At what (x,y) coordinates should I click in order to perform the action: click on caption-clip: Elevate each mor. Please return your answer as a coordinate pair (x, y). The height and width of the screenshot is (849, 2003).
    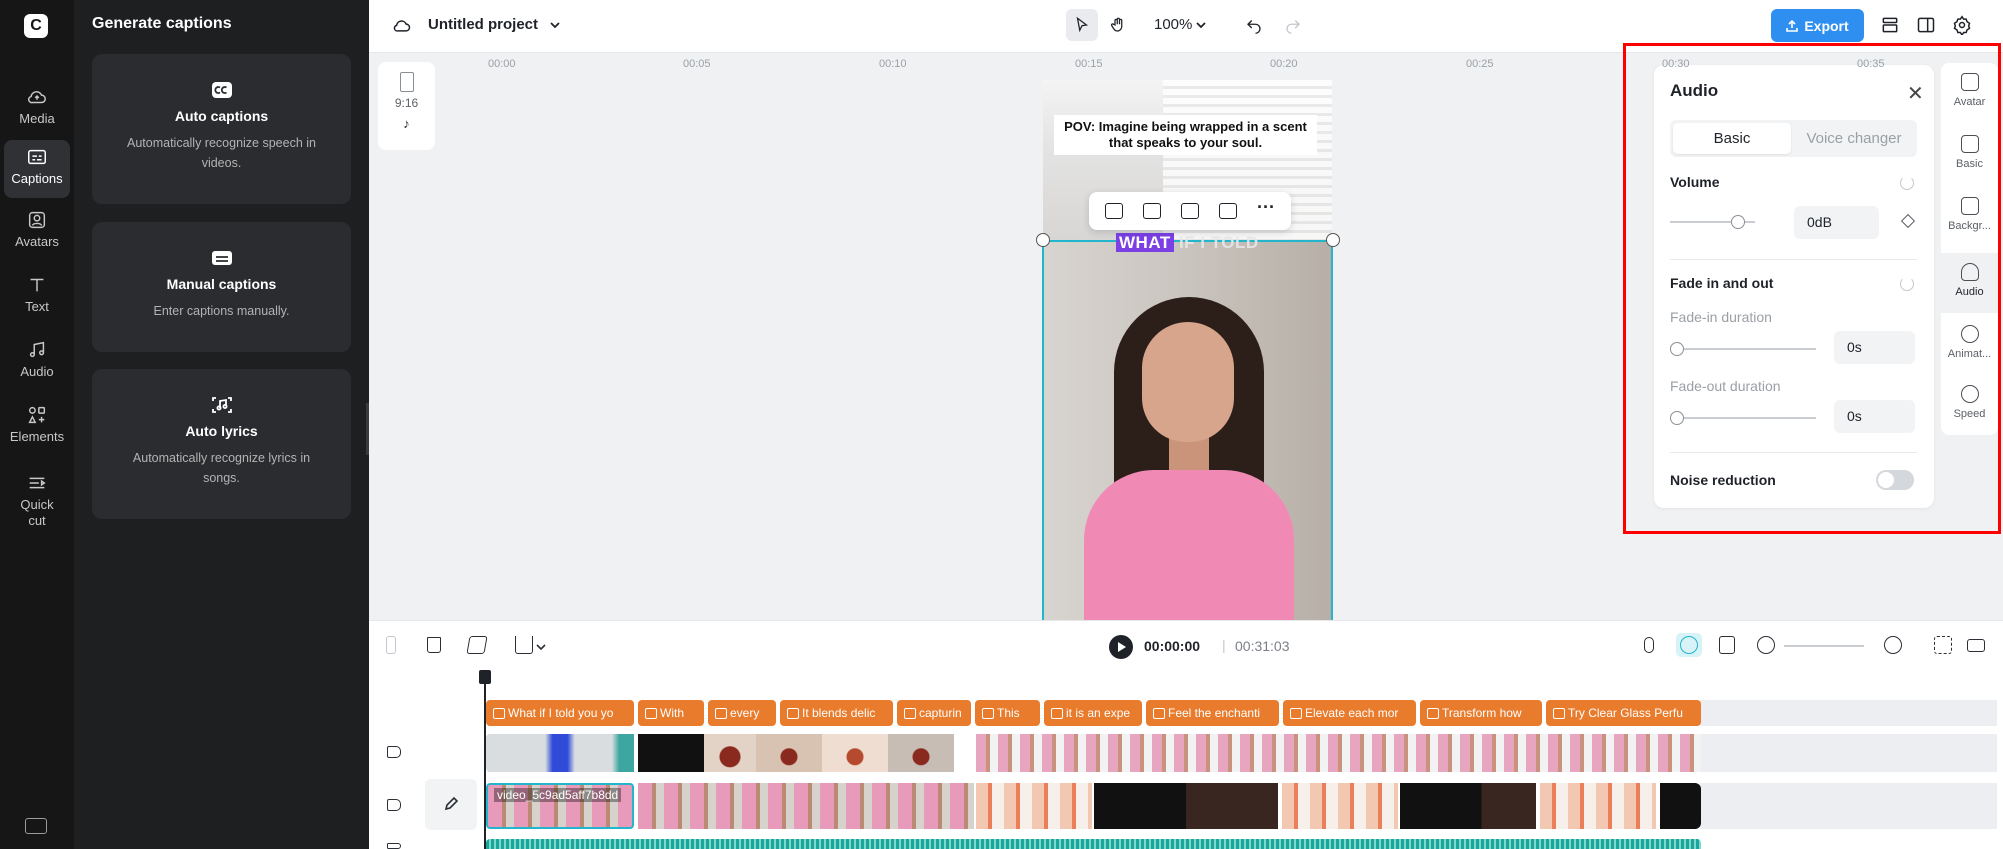
    Looking at the image, I should click on (1349, 713).